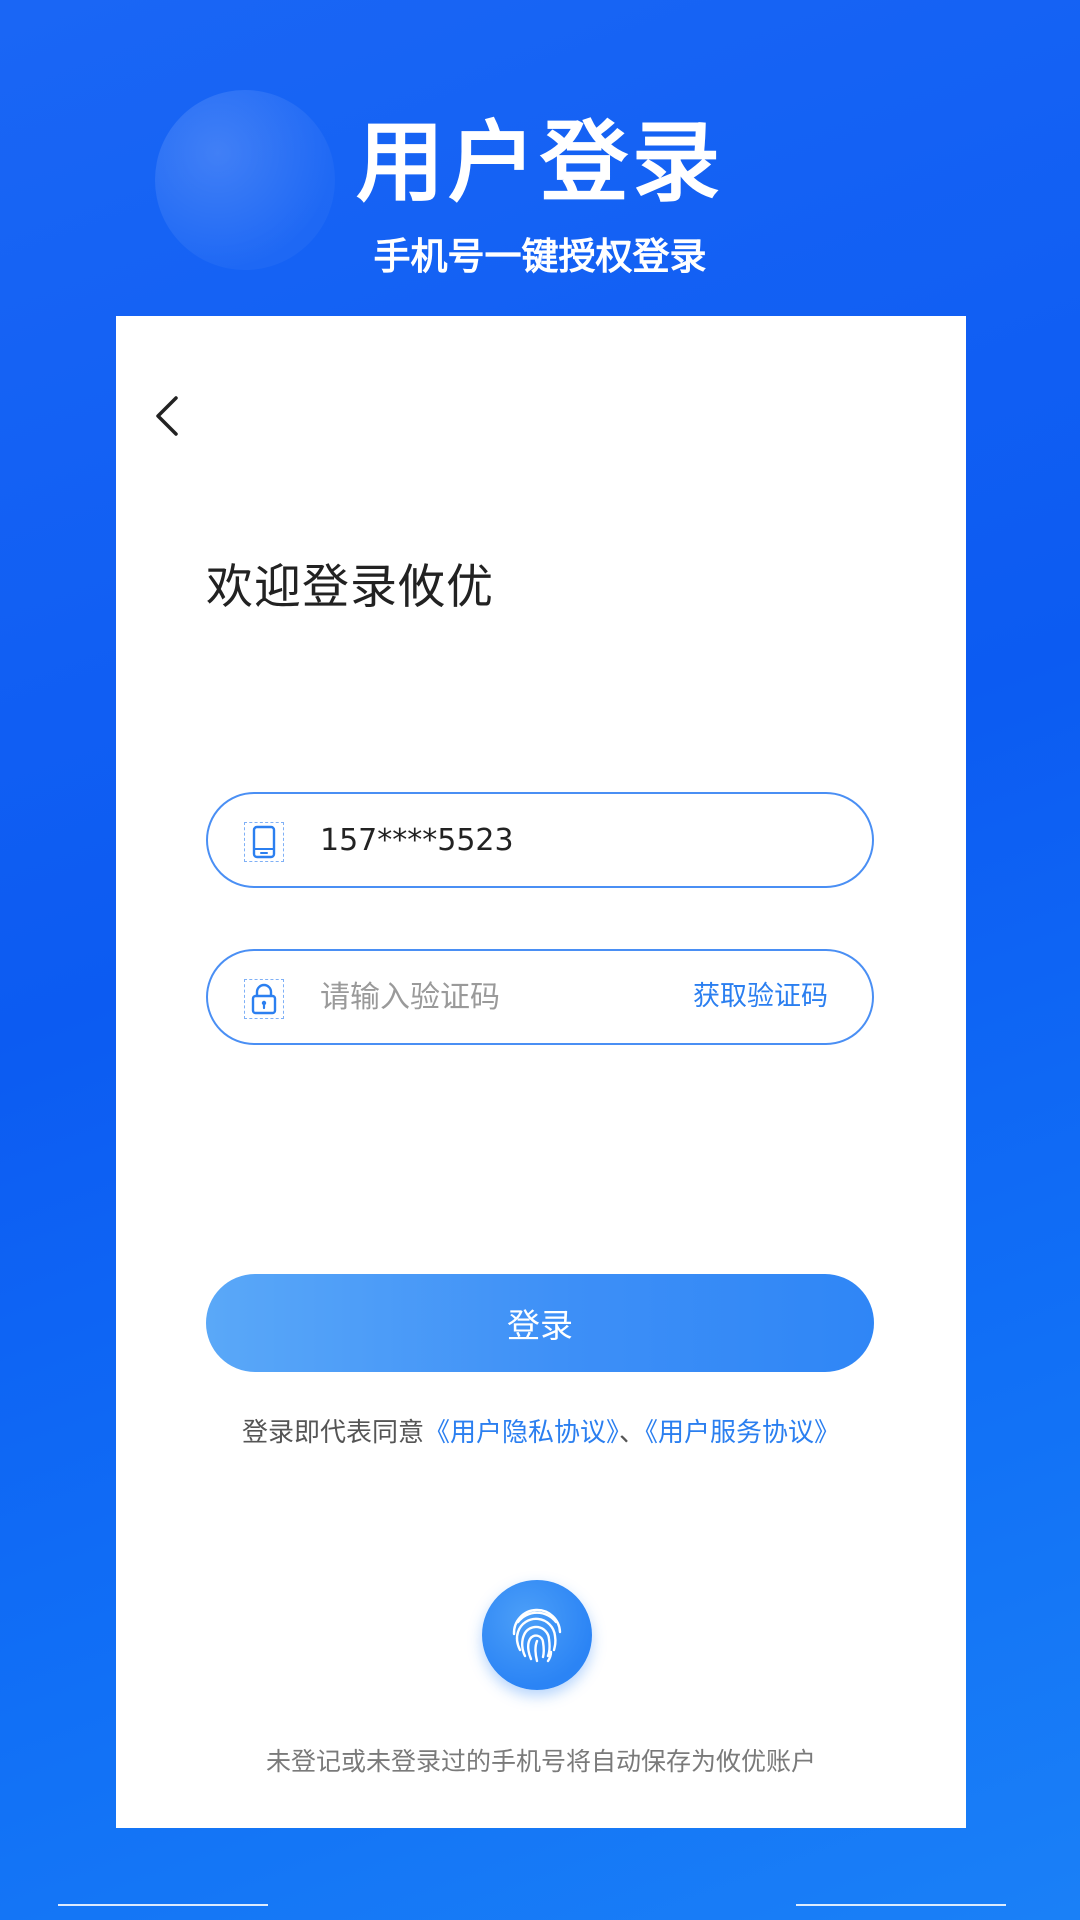  Describe the element at coordinates (500, 997) in the screenshot. I see `verification-code-input` at that location.